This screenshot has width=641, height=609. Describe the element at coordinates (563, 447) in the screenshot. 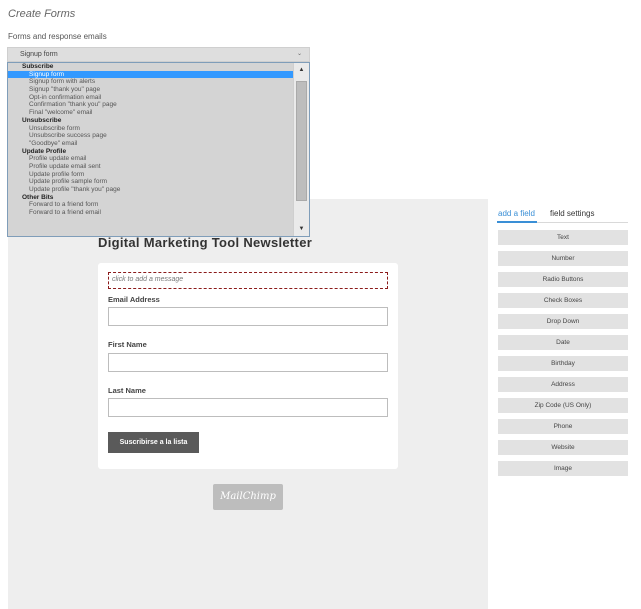

I see `add-website-field-button: Website` at that location.